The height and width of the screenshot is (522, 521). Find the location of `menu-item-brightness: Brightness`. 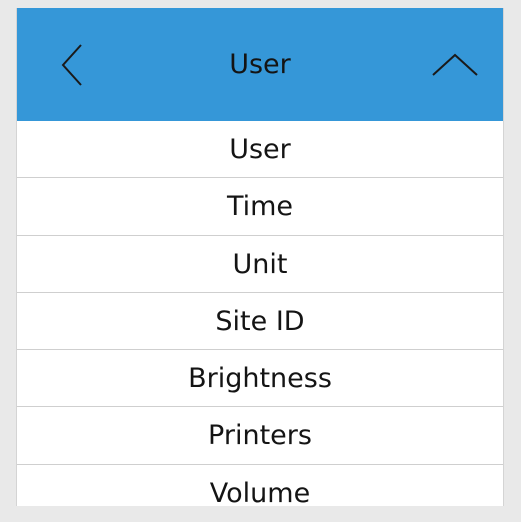

menu-item-brightness: Brightness is located at coordinates (260, 379).